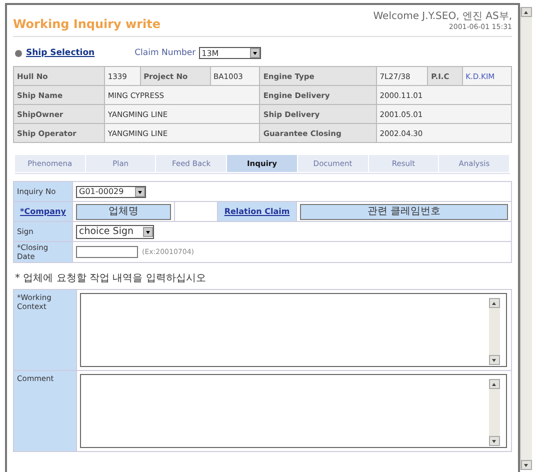 This screenshot has width=533, height=472. Describe the element at coordinates (87, 24) in the screenshot. I see `page-title: Working Inquiry write` at that location.